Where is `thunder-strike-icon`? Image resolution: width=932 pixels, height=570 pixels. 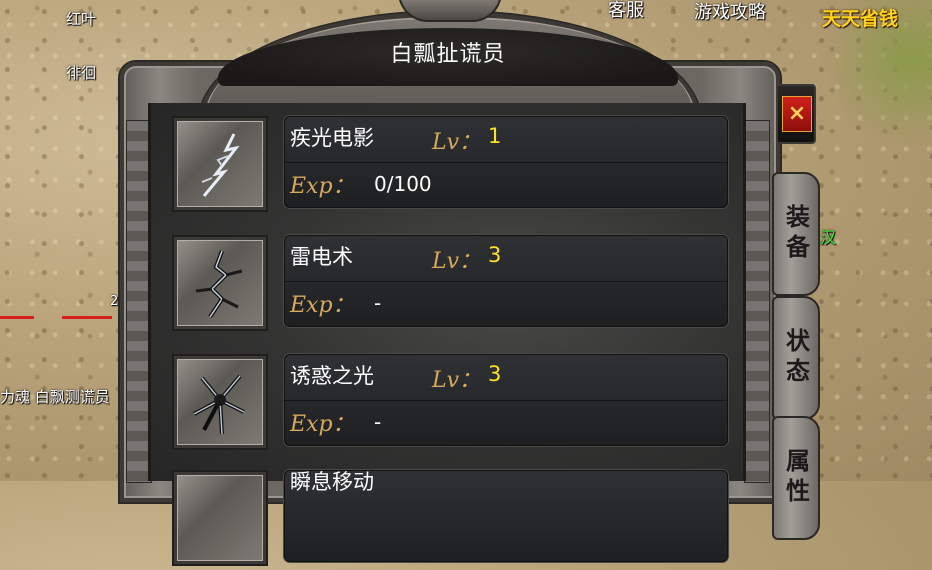 thunder-strike-icon is located at coordinates (220, 283).